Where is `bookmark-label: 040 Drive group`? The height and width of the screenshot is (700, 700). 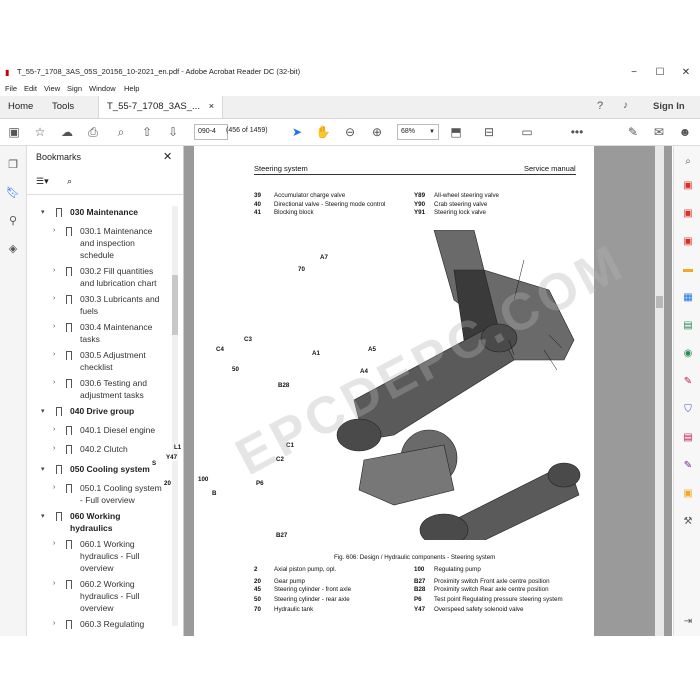
bookmark-label: 040 Drive group is located at coordinates (102, 411).